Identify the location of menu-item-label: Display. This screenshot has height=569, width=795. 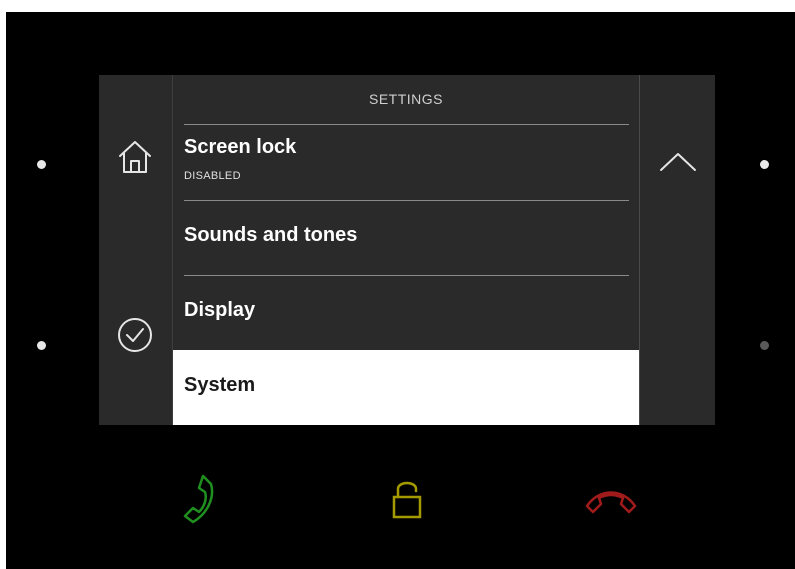
(220, 310).